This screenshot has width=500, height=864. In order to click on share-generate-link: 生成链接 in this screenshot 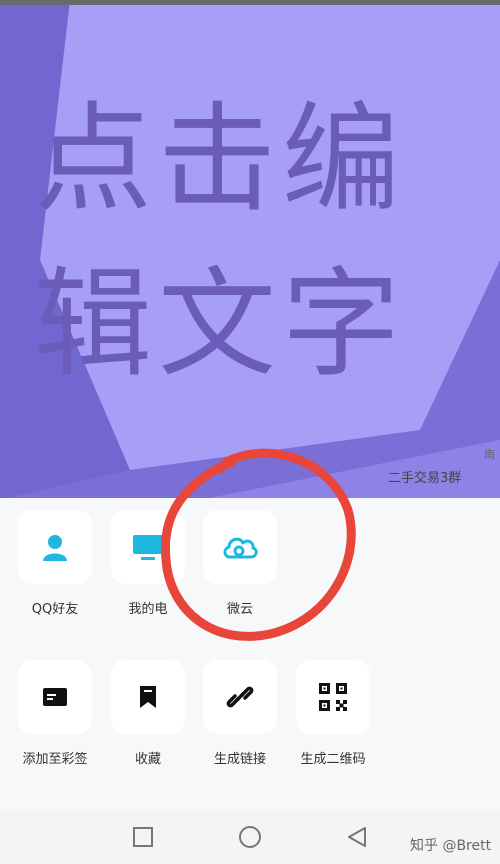, I will do `click(240, 713)`.